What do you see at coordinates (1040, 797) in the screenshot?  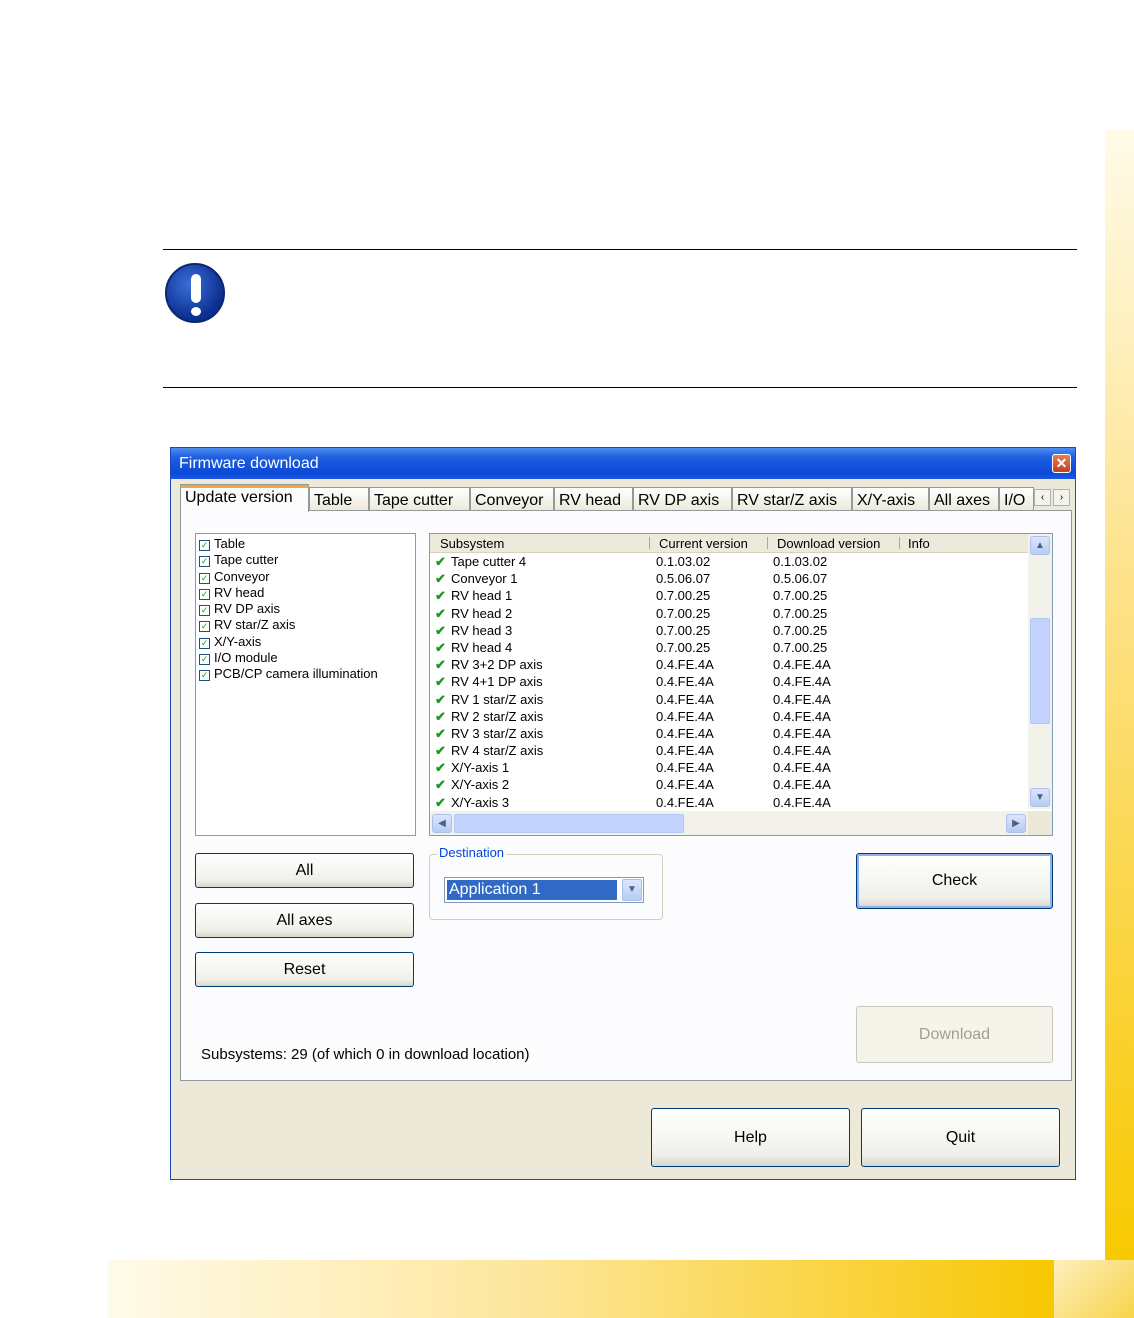 I see `scroll-down-icon: ▼` at bounding box center [1040, 797].